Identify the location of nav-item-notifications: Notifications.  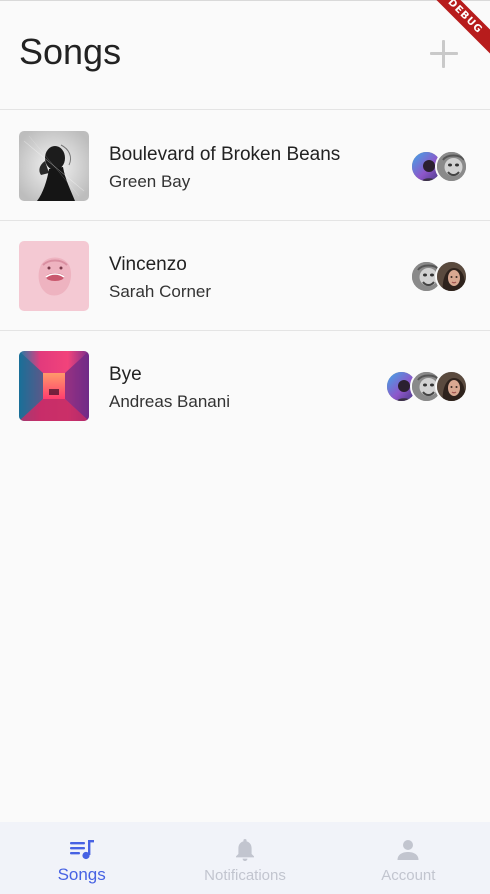
(244, 858).